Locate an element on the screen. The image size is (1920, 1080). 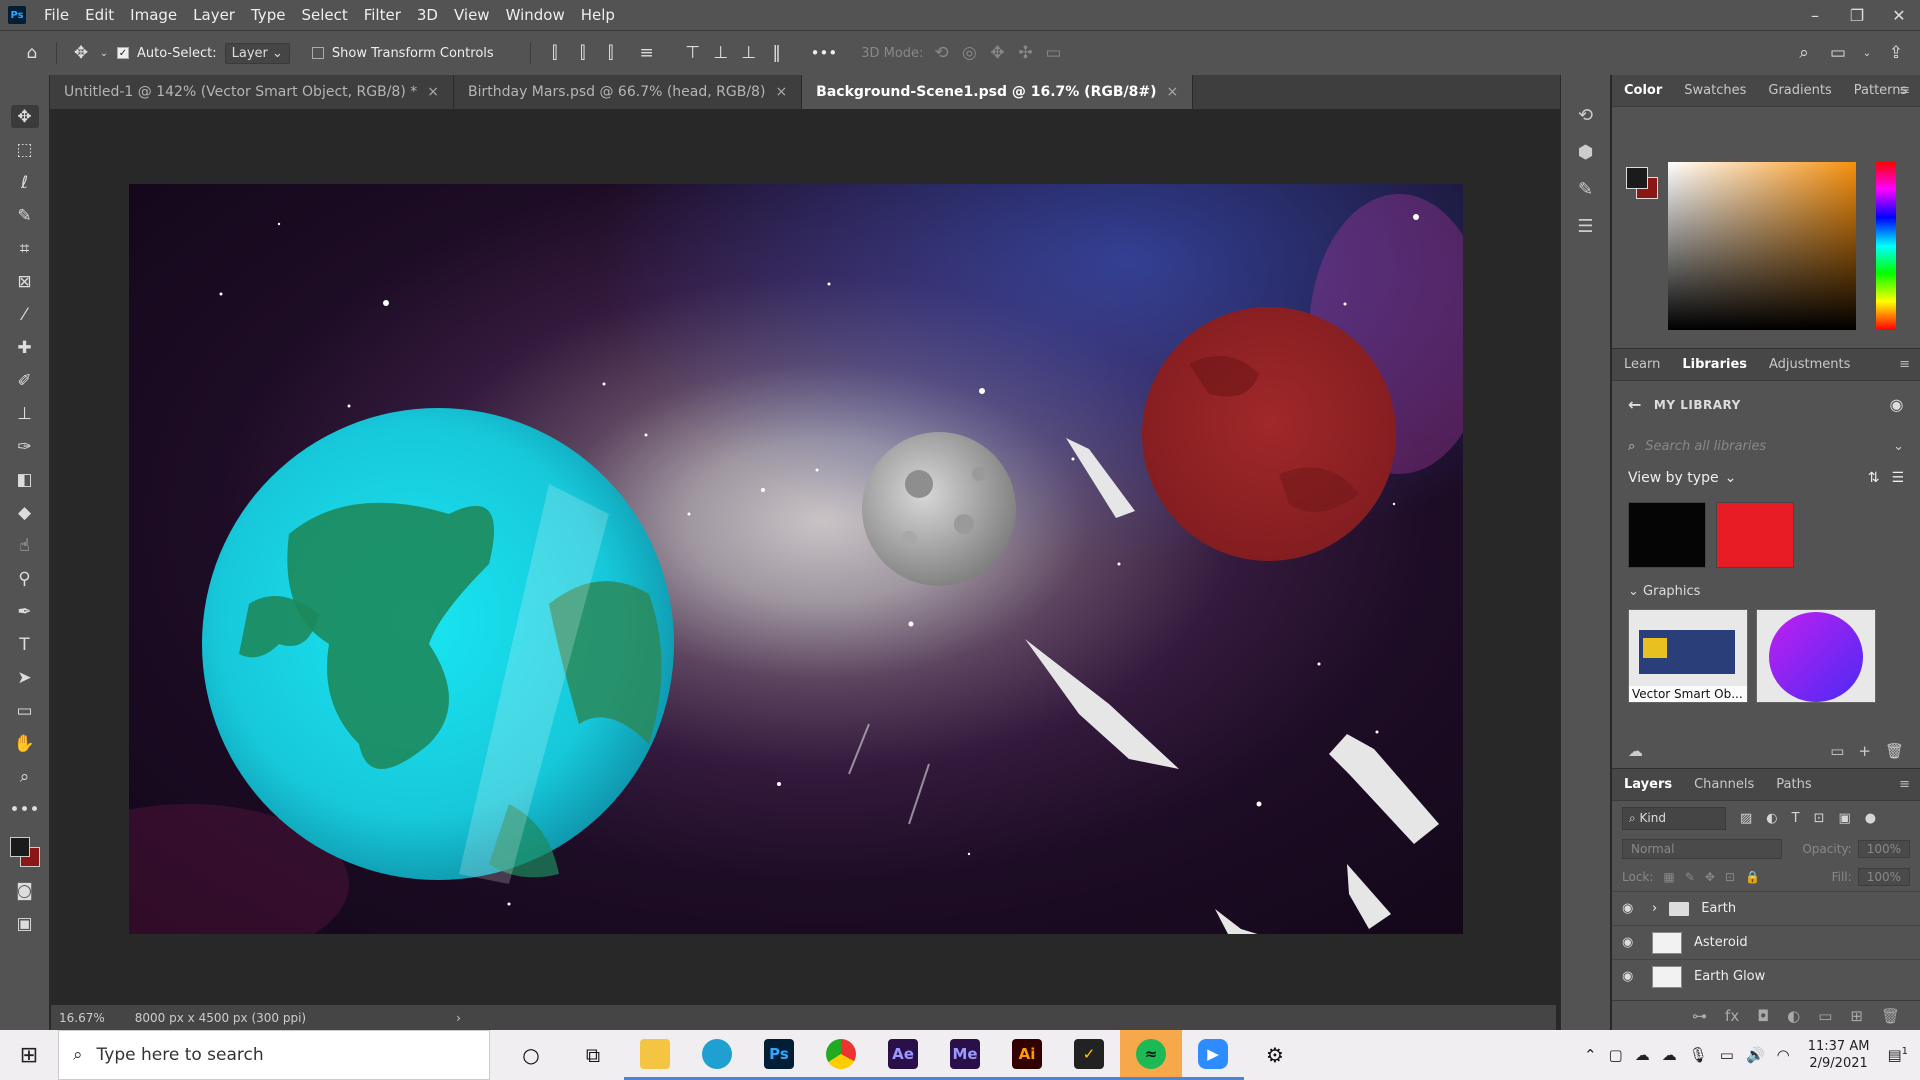
more-tools-icon: ••• is located at coordinates (24, 809).